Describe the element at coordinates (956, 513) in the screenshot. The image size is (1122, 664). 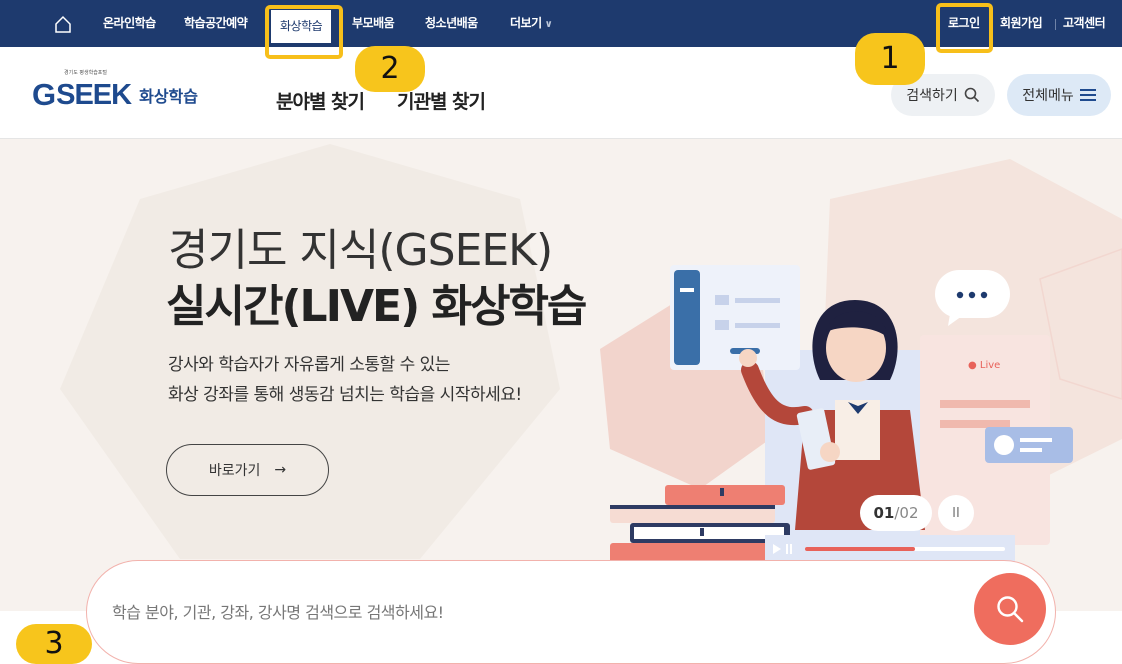
I see `pause-icon: II` at that location.